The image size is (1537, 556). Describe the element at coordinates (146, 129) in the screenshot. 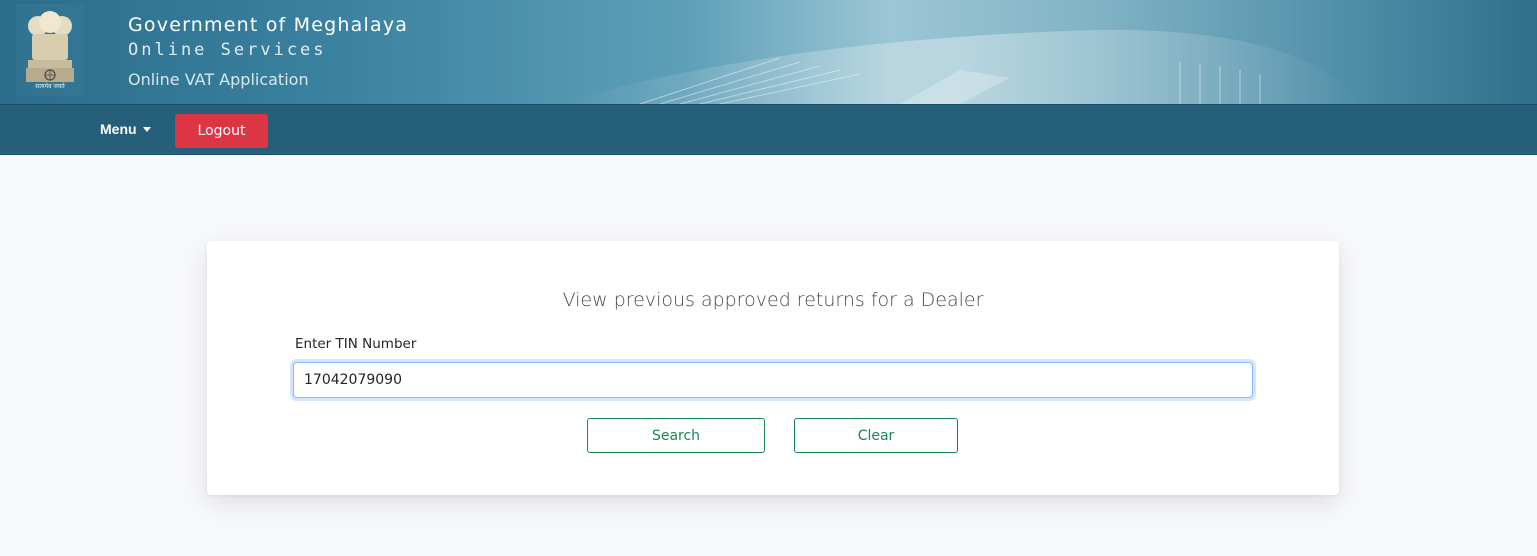

I see `caret-down-icon` at that location.